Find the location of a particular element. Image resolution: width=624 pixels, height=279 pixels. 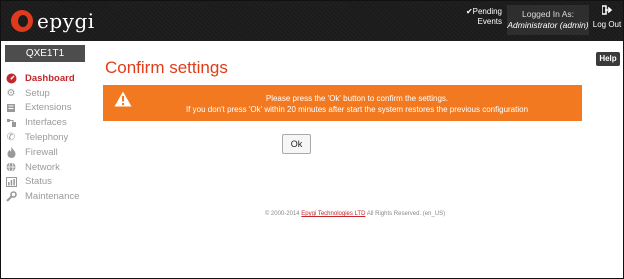

sidebar-item-network: Network is located at coordinates (46, 167).